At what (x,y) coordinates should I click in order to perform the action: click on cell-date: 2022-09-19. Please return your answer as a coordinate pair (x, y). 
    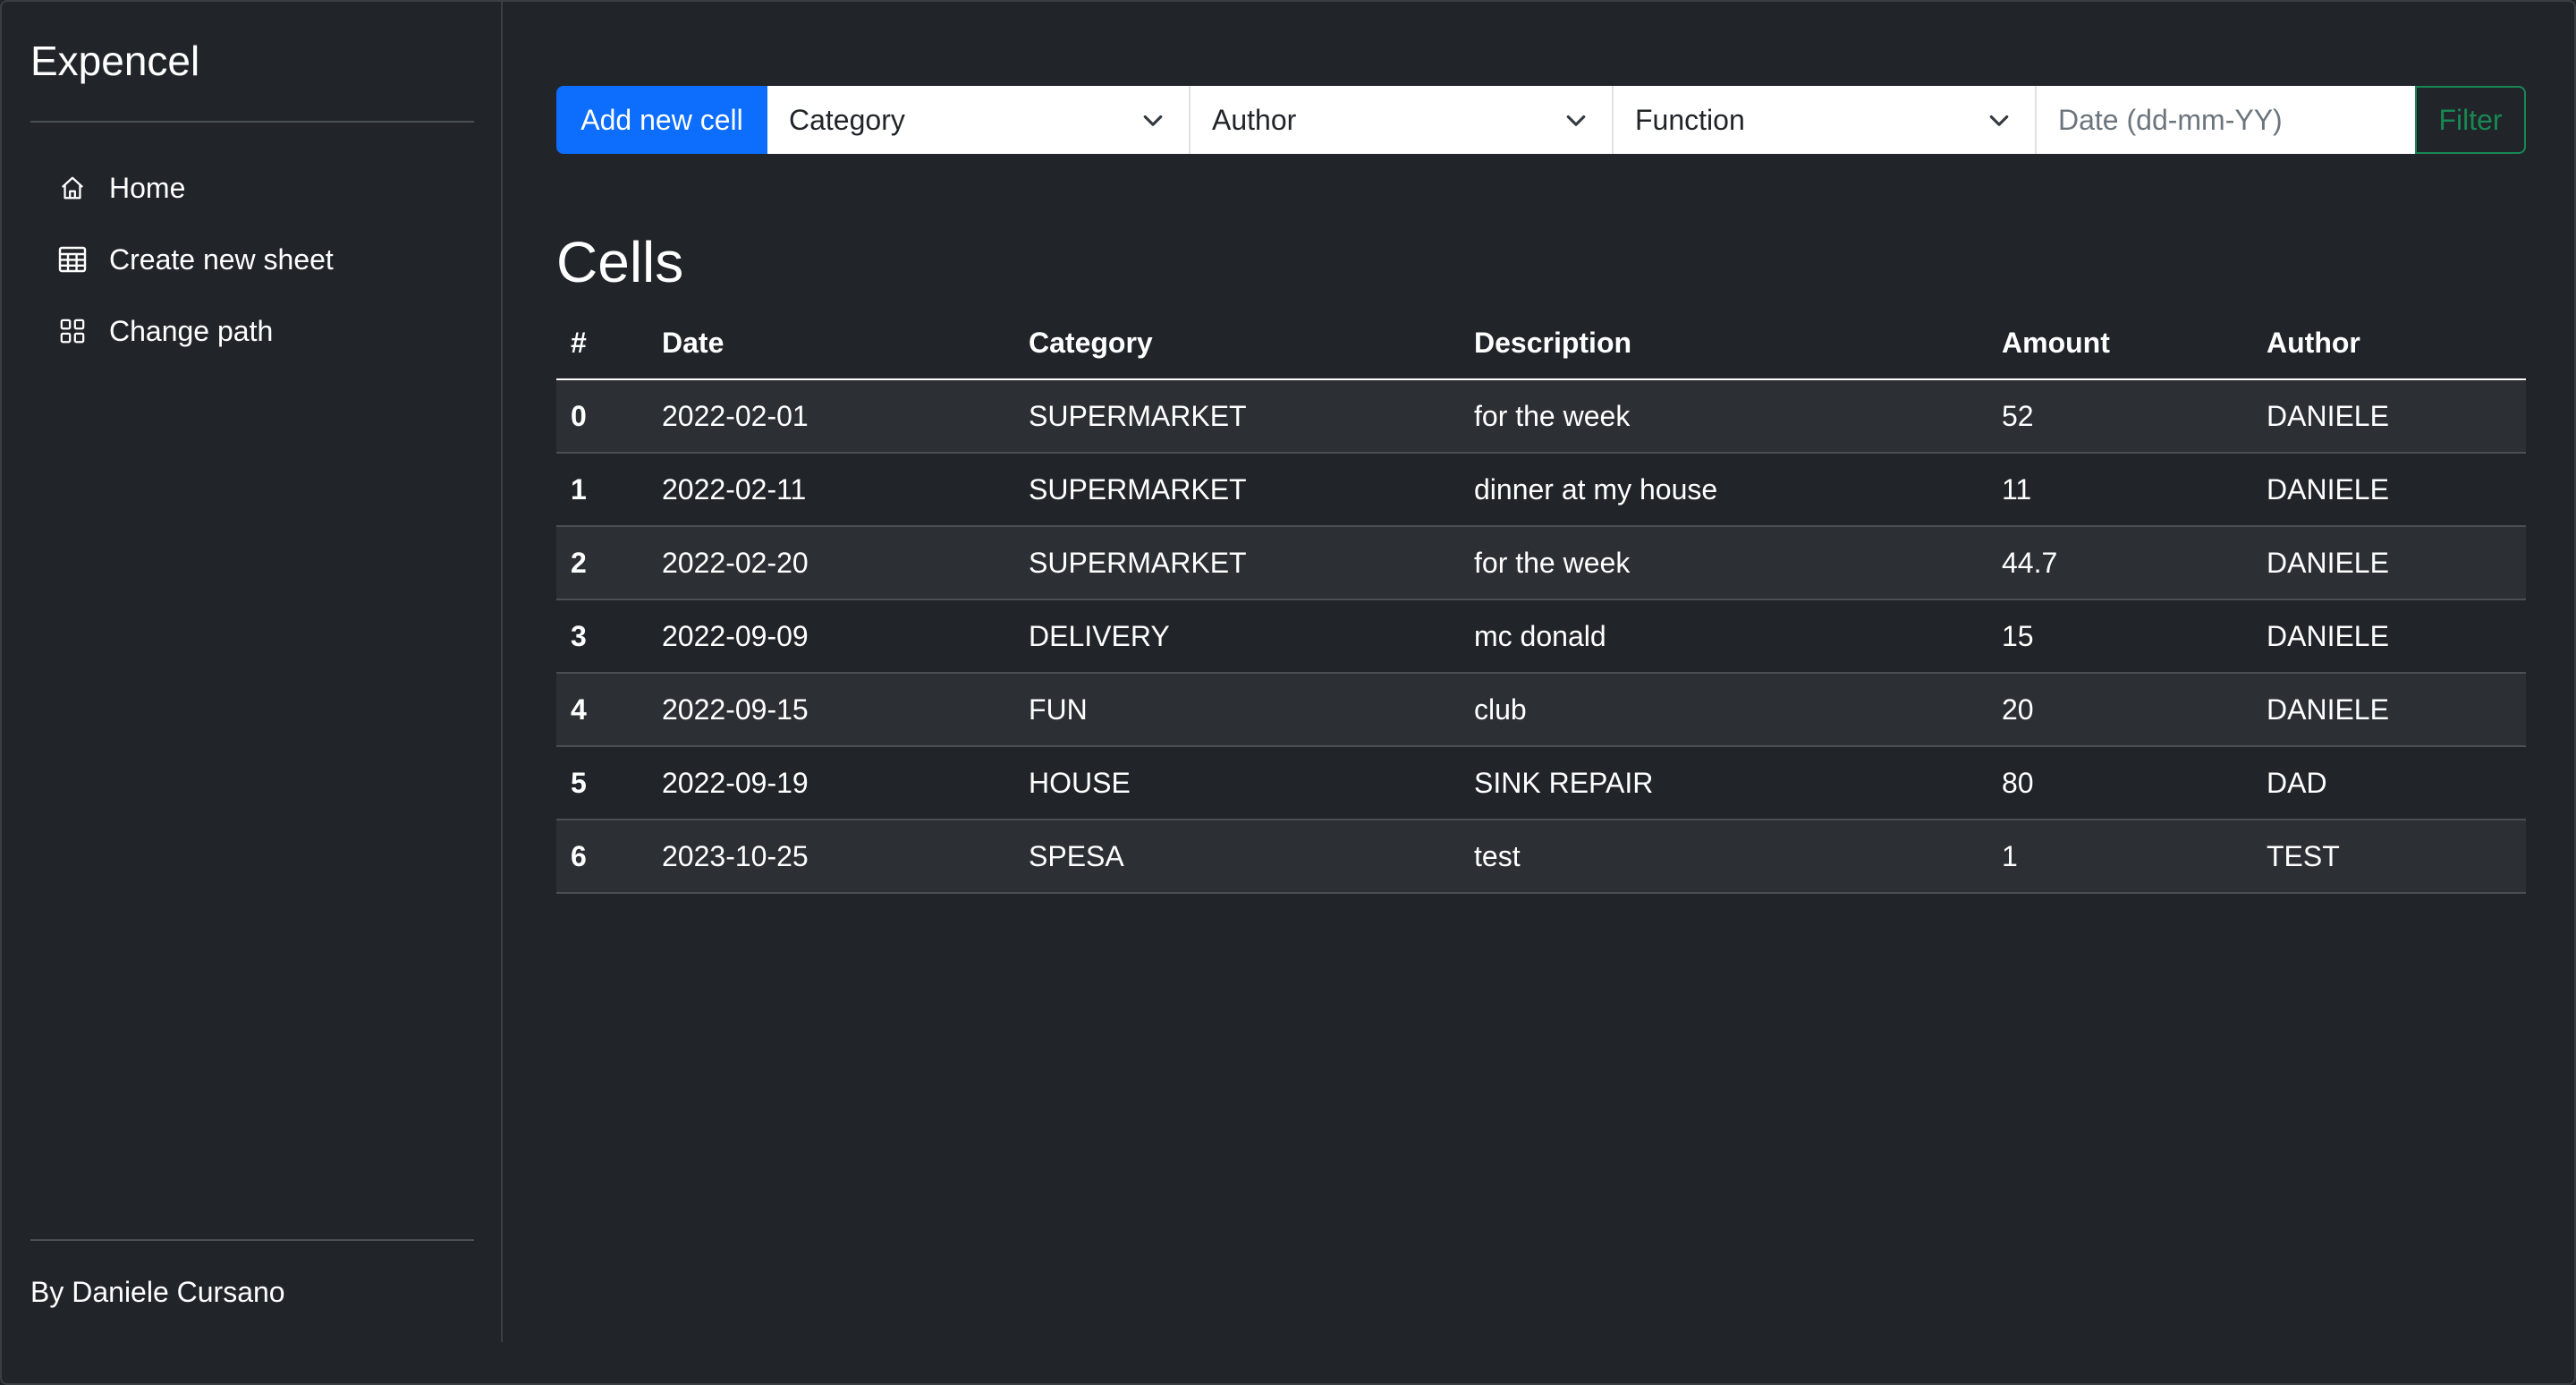
    Looking at the image, I should click on (831, 783).